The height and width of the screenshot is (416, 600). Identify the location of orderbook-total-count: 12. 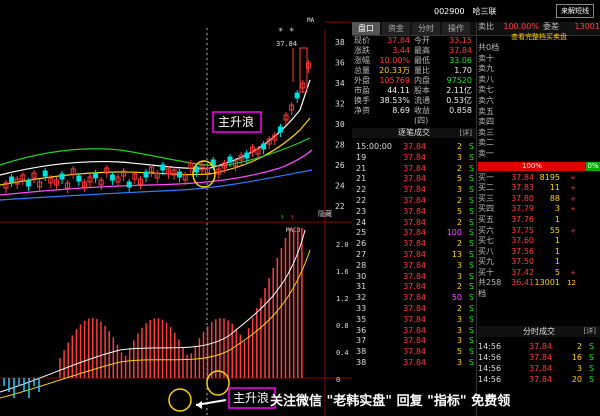
(571, 283).